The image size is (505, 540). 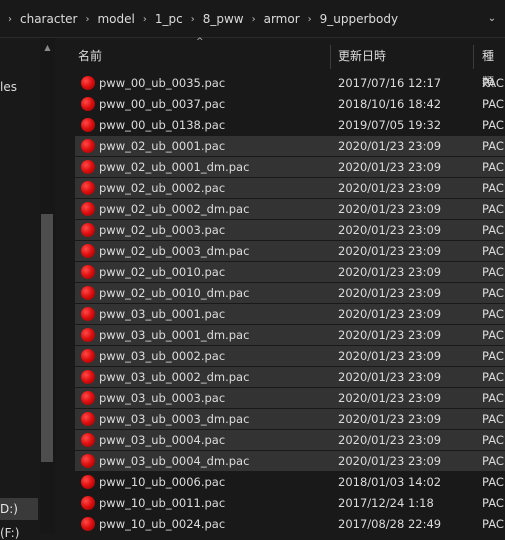 I want to click on file-name: pww_02_ub_0002.pac, so click(x=162, y=188).